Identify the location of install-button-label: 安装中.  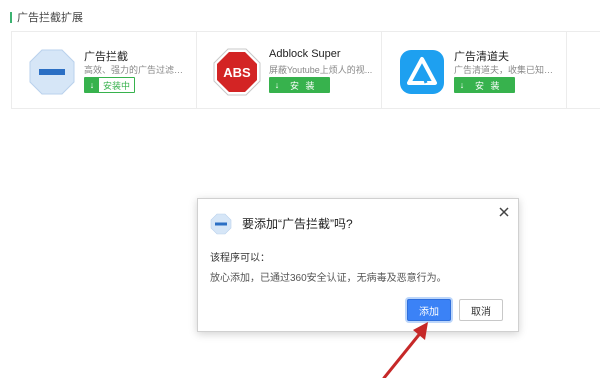
(117, 85).